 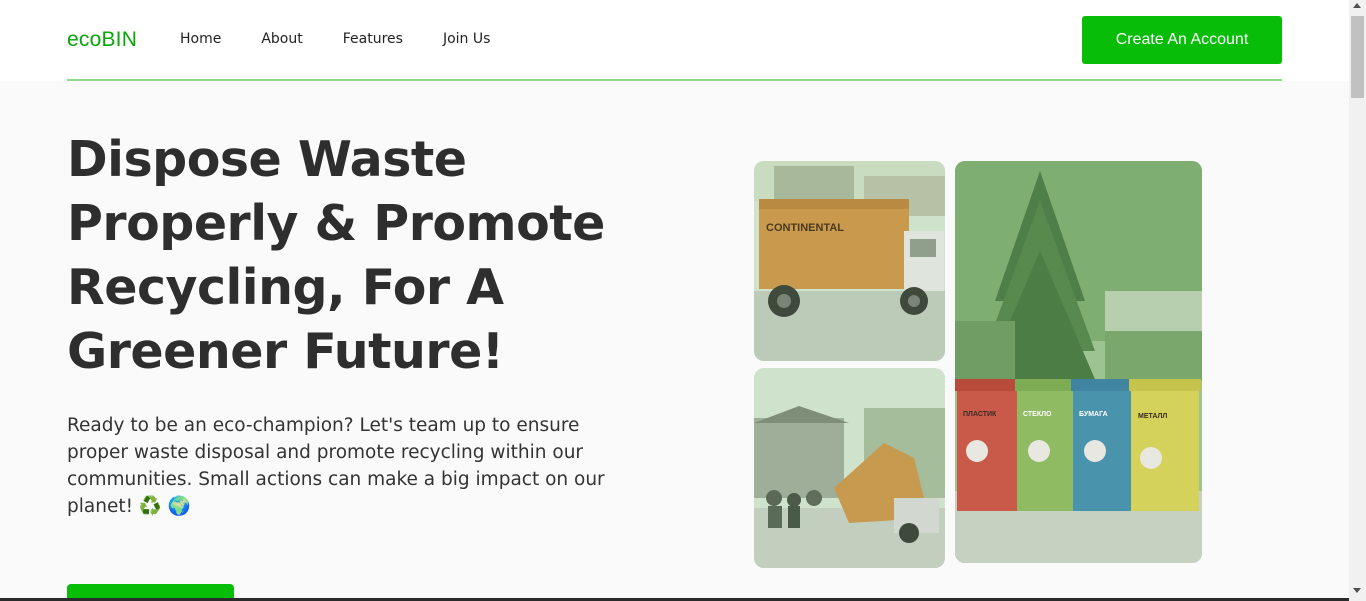 I want to click on nav-link-about: About, so click(x=281, y=39).